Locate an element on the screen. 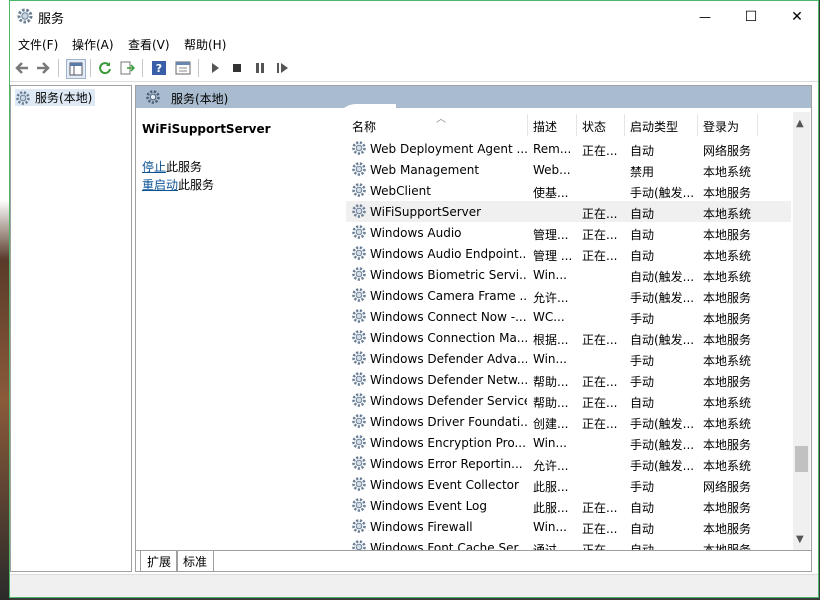  stop-service-icon is located at coordinates (237, 68).